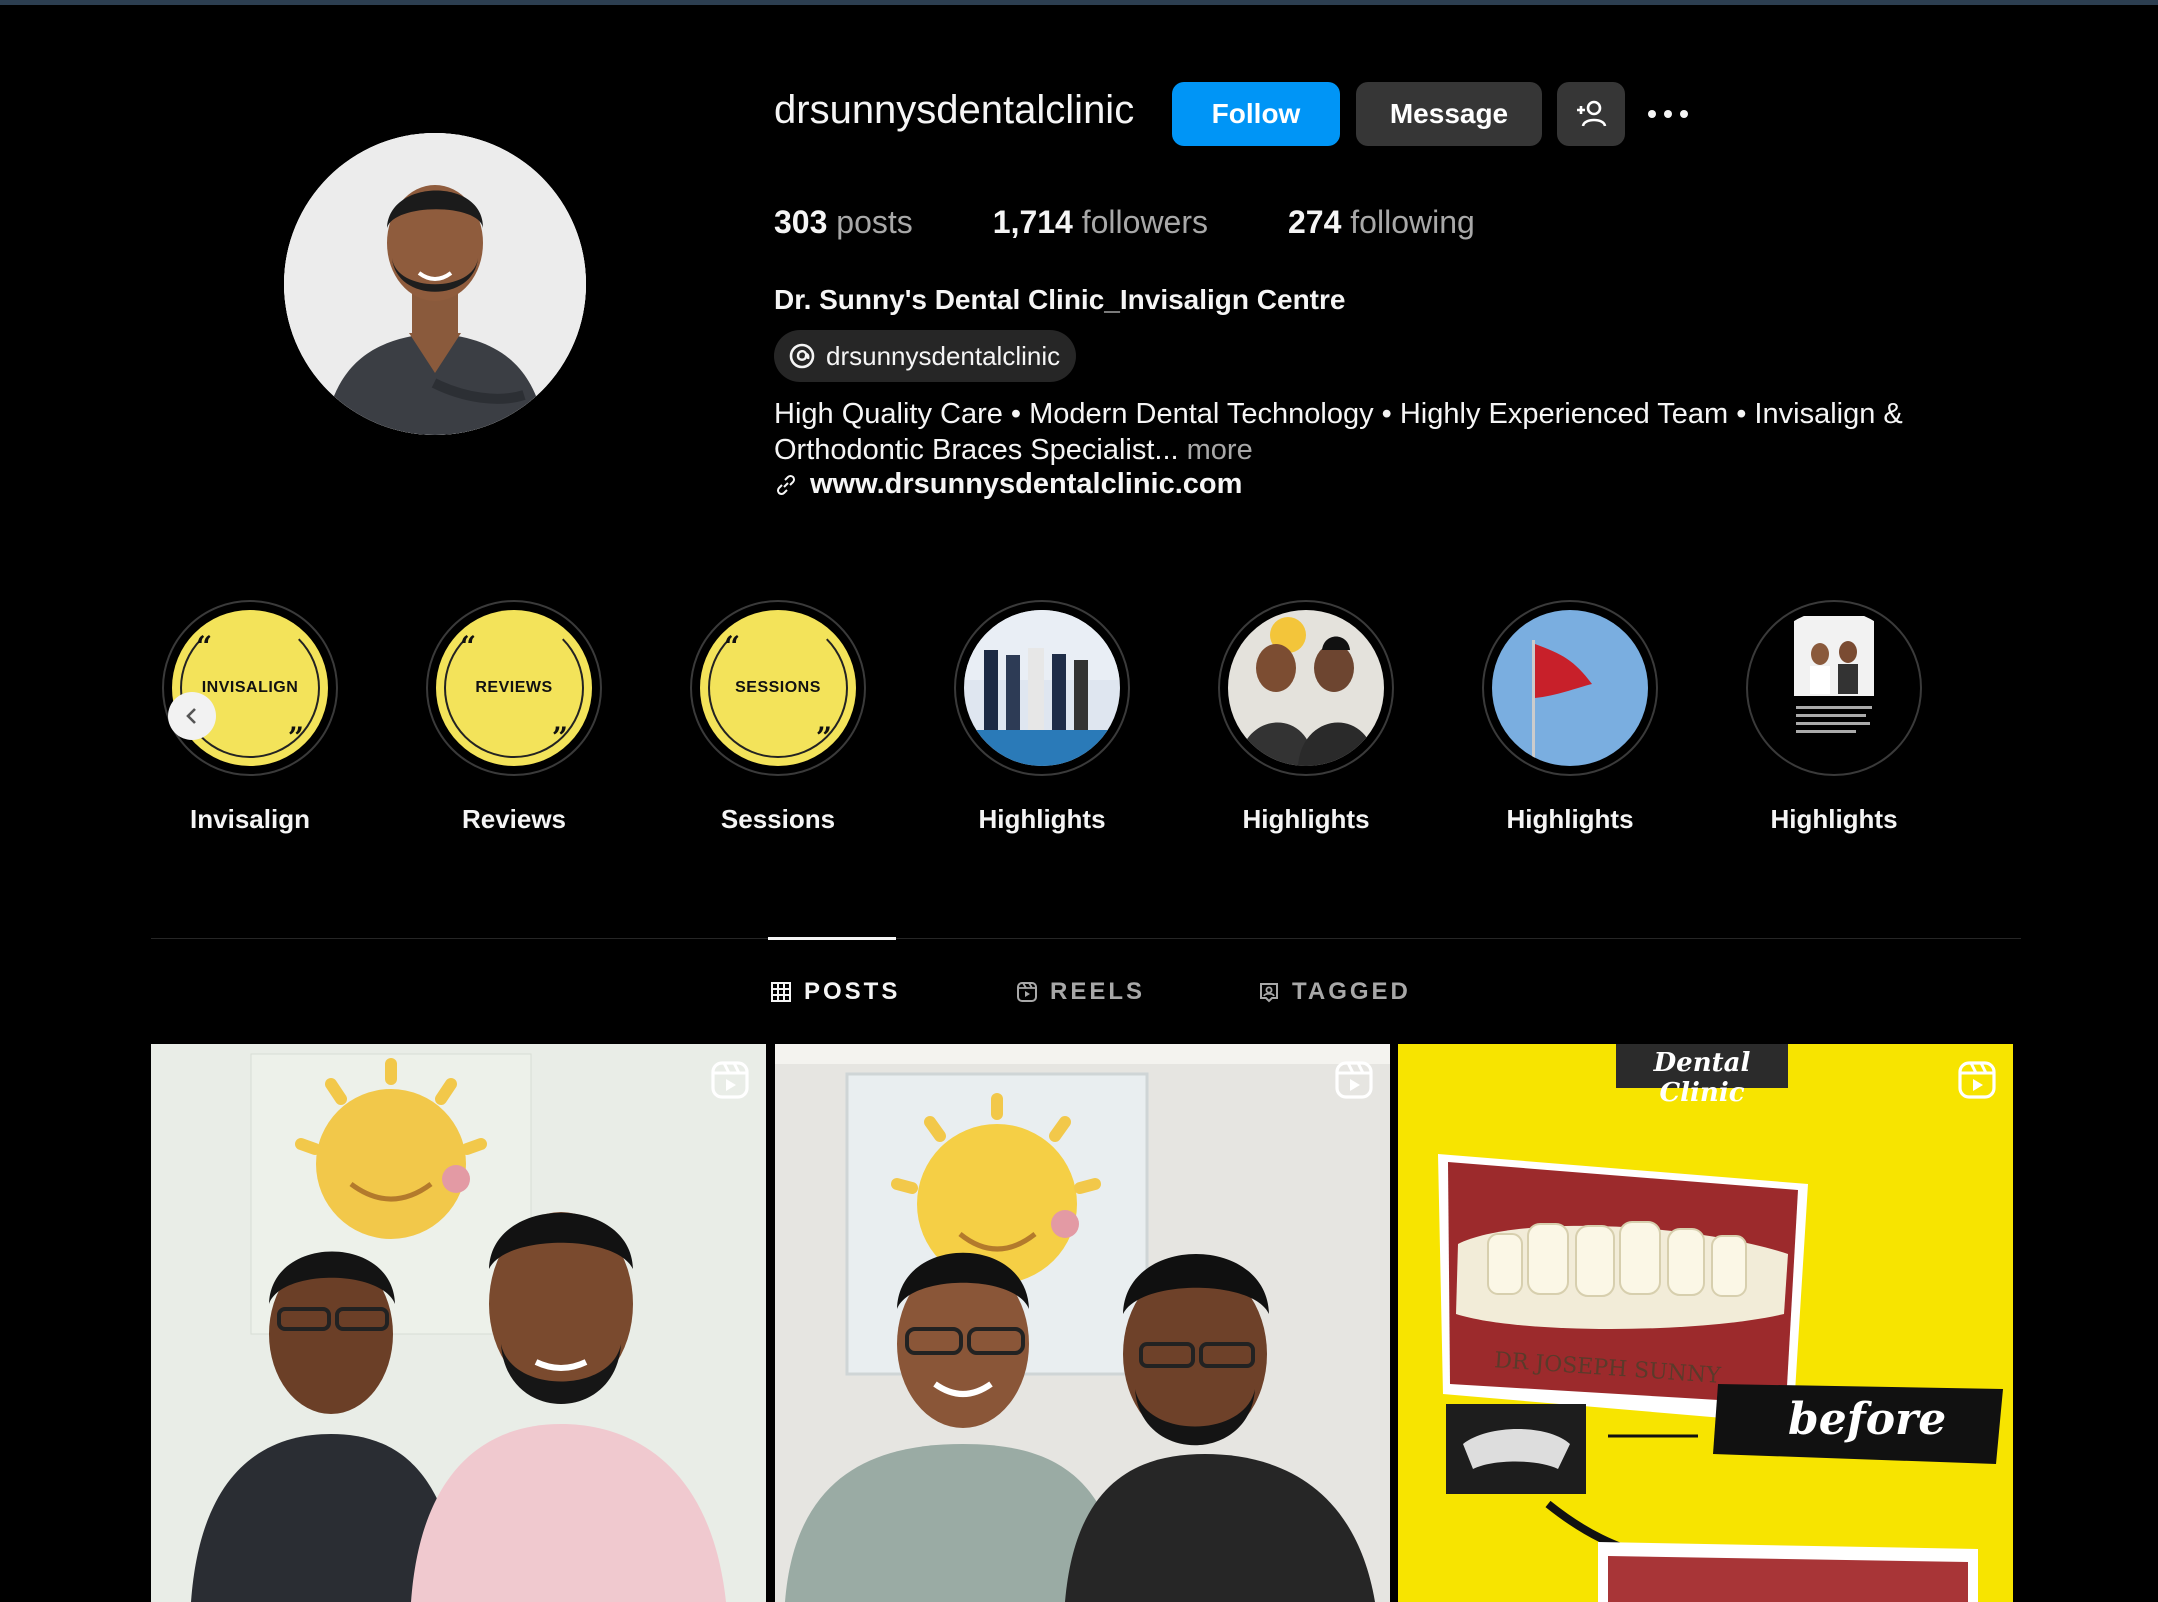  What do you see at coordinates (1269, 993) in the screenshot?
I see `tagged-icon` at bounding box center [1269, 993].